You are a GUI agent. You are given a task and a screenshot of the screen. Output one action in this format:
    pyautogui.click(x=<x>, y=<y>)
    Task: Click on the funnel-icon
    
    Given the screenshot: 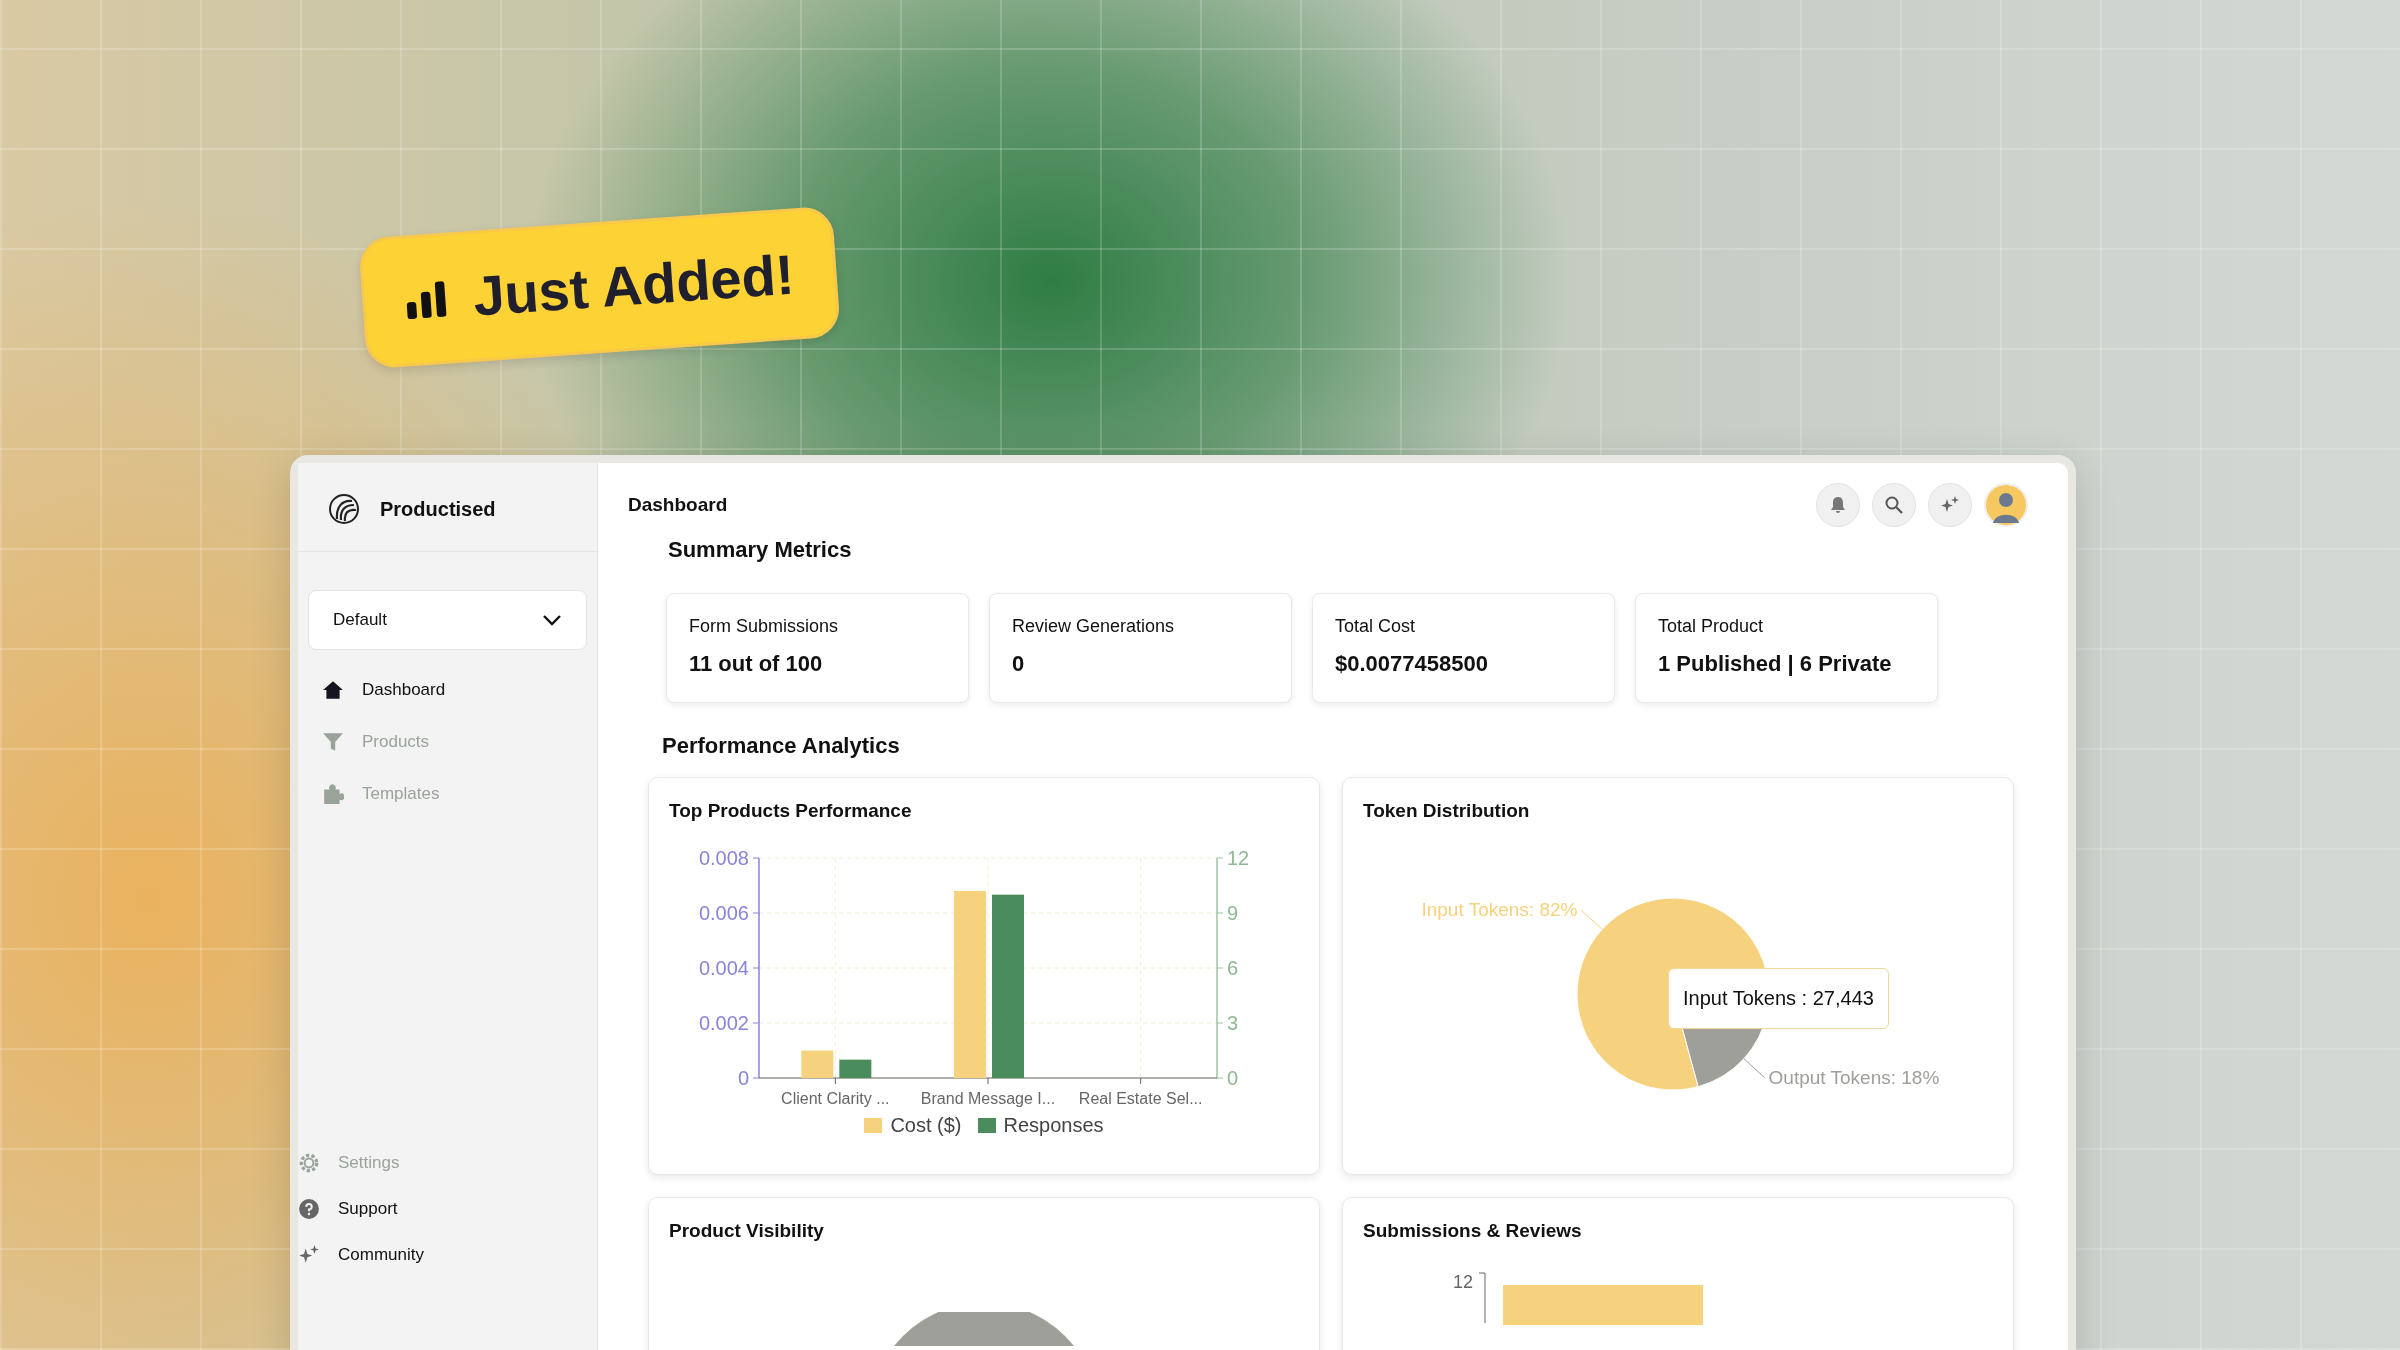 What is the action you would take?
    pyautogui.click(x=333, y=742)
    